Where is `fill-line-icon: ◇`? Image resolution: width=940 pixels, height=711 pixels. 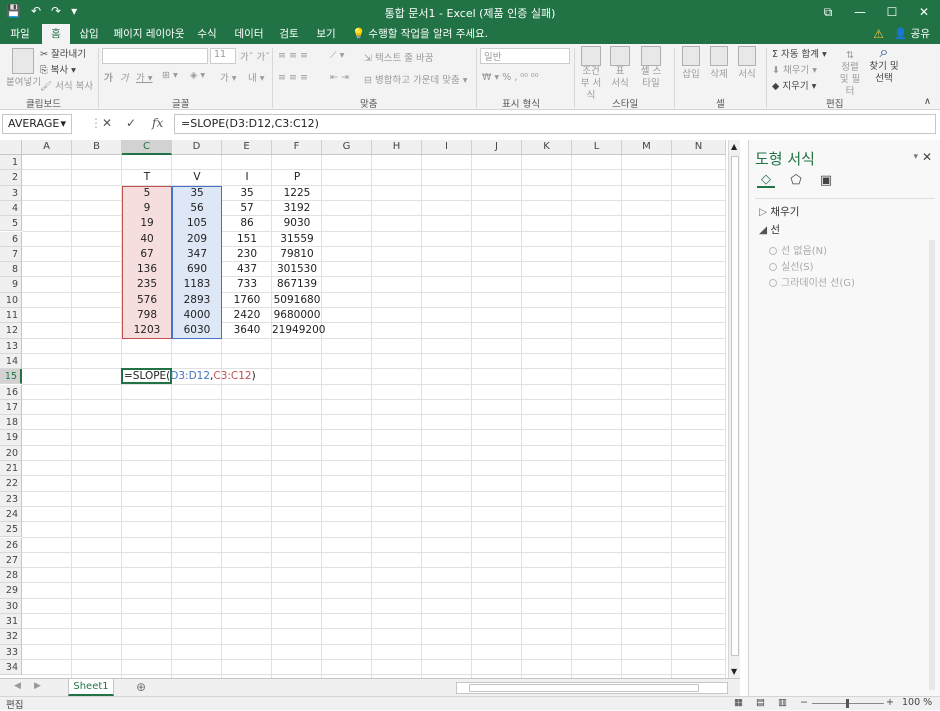
fill-line-icon: ◇ is located at coordinates (766, 180).